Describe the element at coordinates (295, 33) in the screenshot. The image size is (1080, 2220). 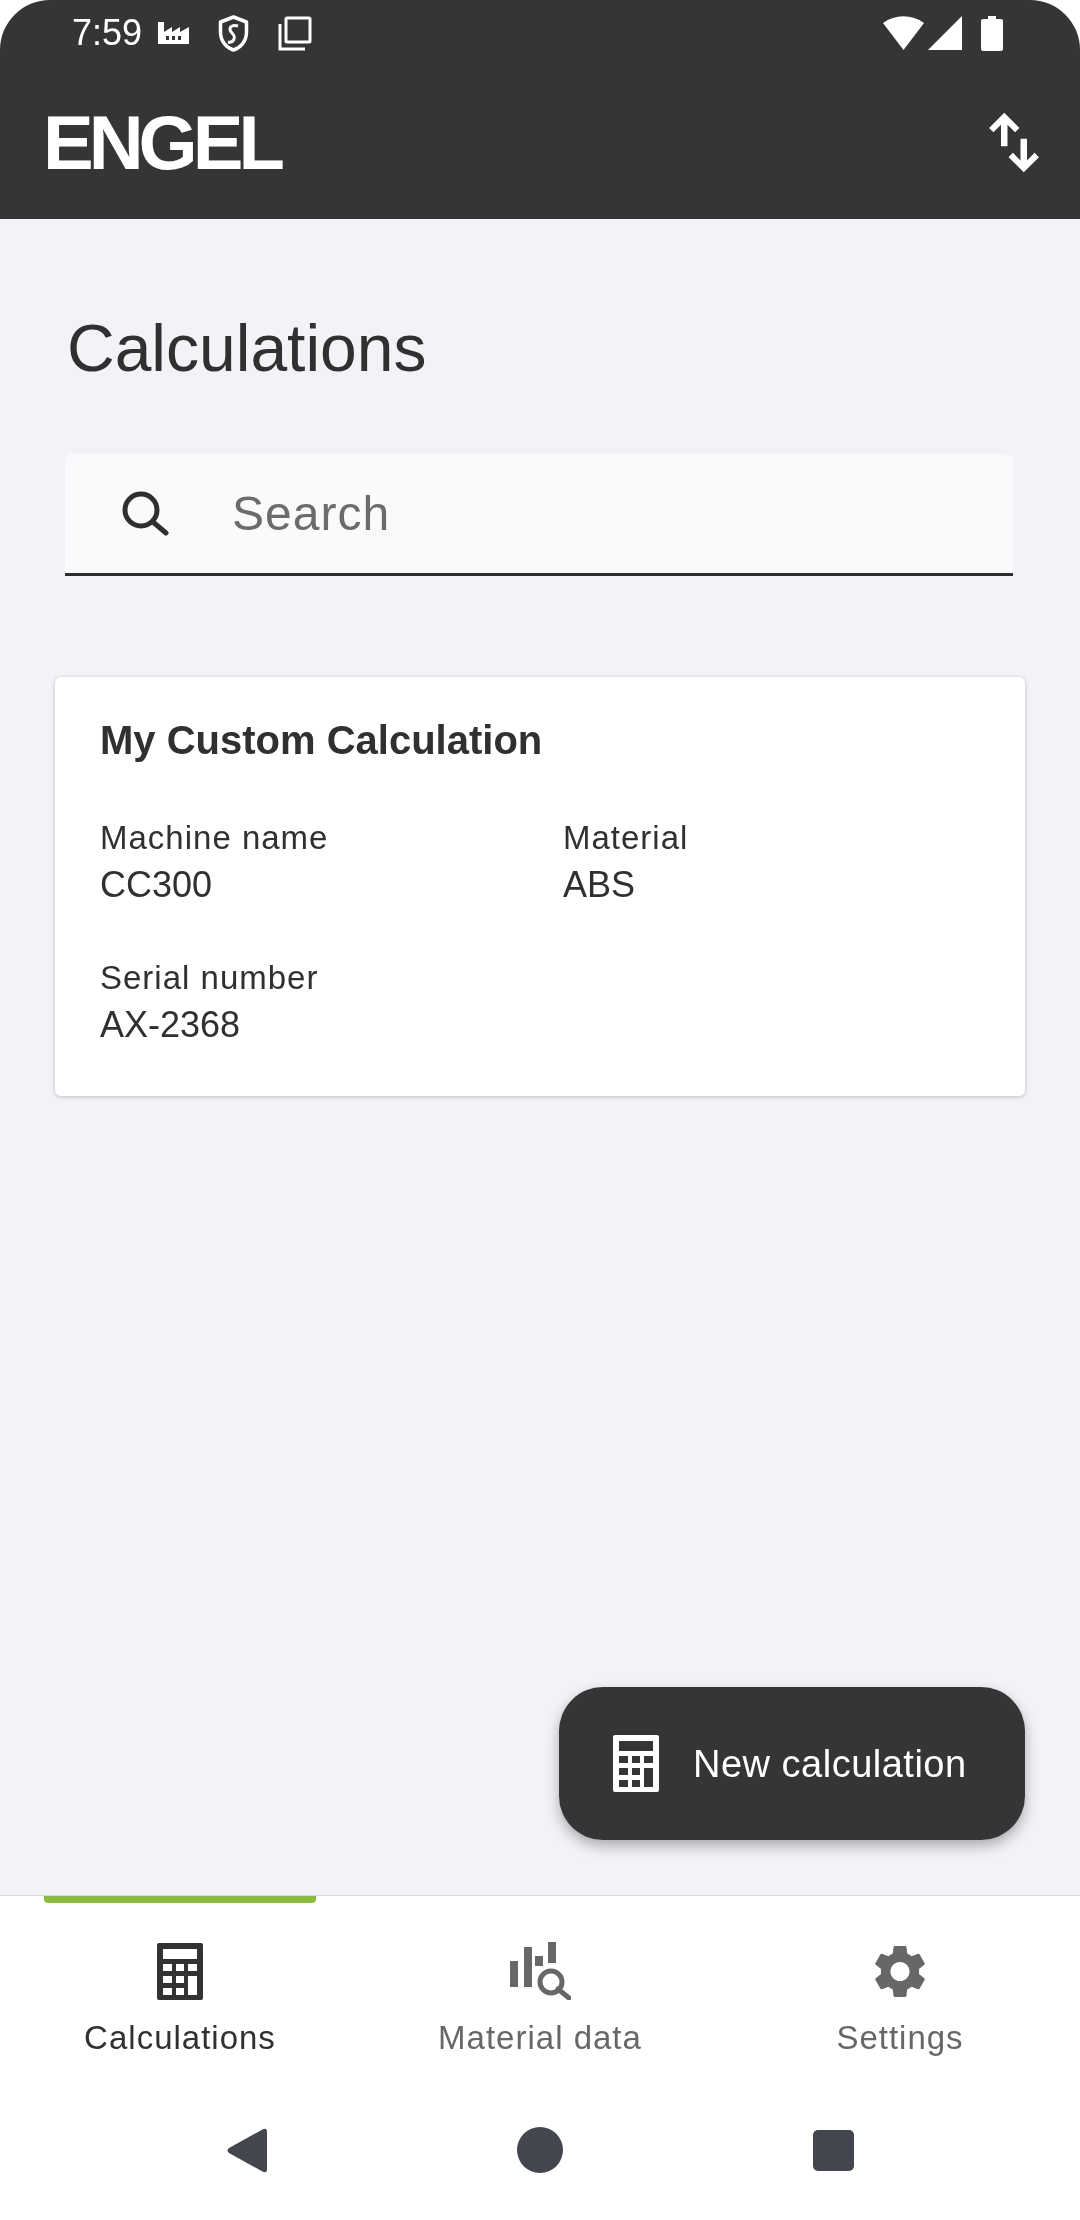
I see `stacked-squares-icon` at that location.